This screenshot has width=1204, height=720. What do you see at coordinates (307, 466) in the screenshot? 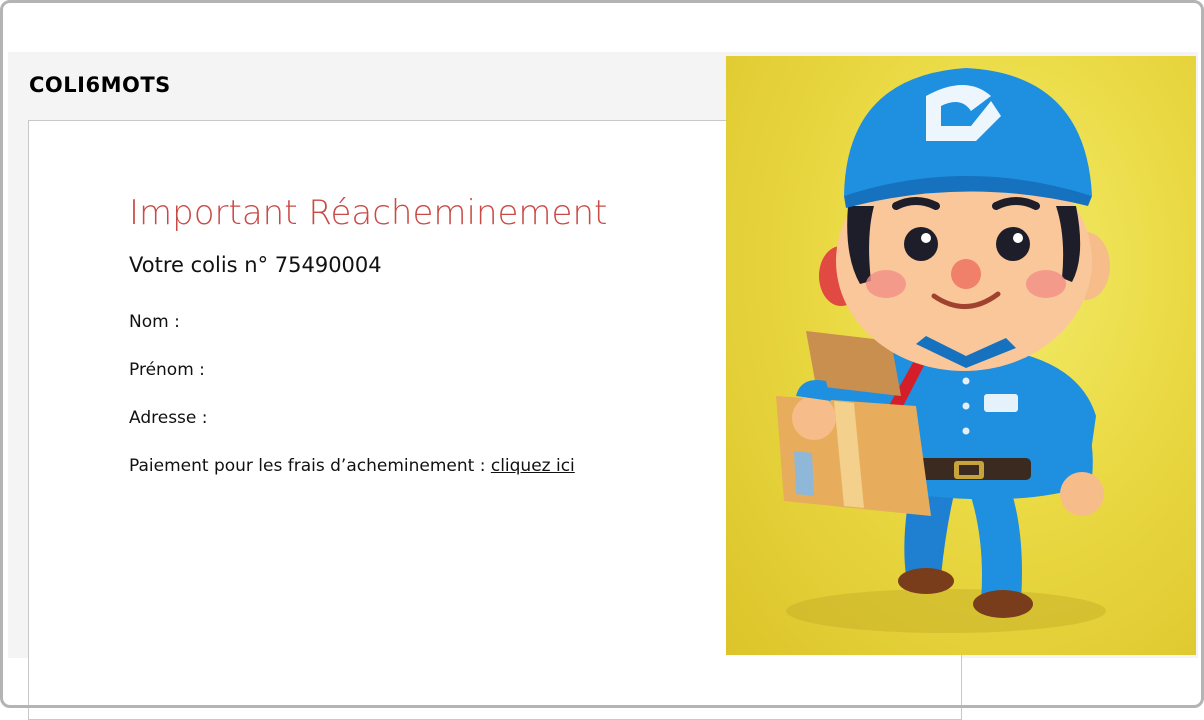
I see `field-paiement-label: Paiement pour les frais d’acheminement :` at bounding box center [307, 466].